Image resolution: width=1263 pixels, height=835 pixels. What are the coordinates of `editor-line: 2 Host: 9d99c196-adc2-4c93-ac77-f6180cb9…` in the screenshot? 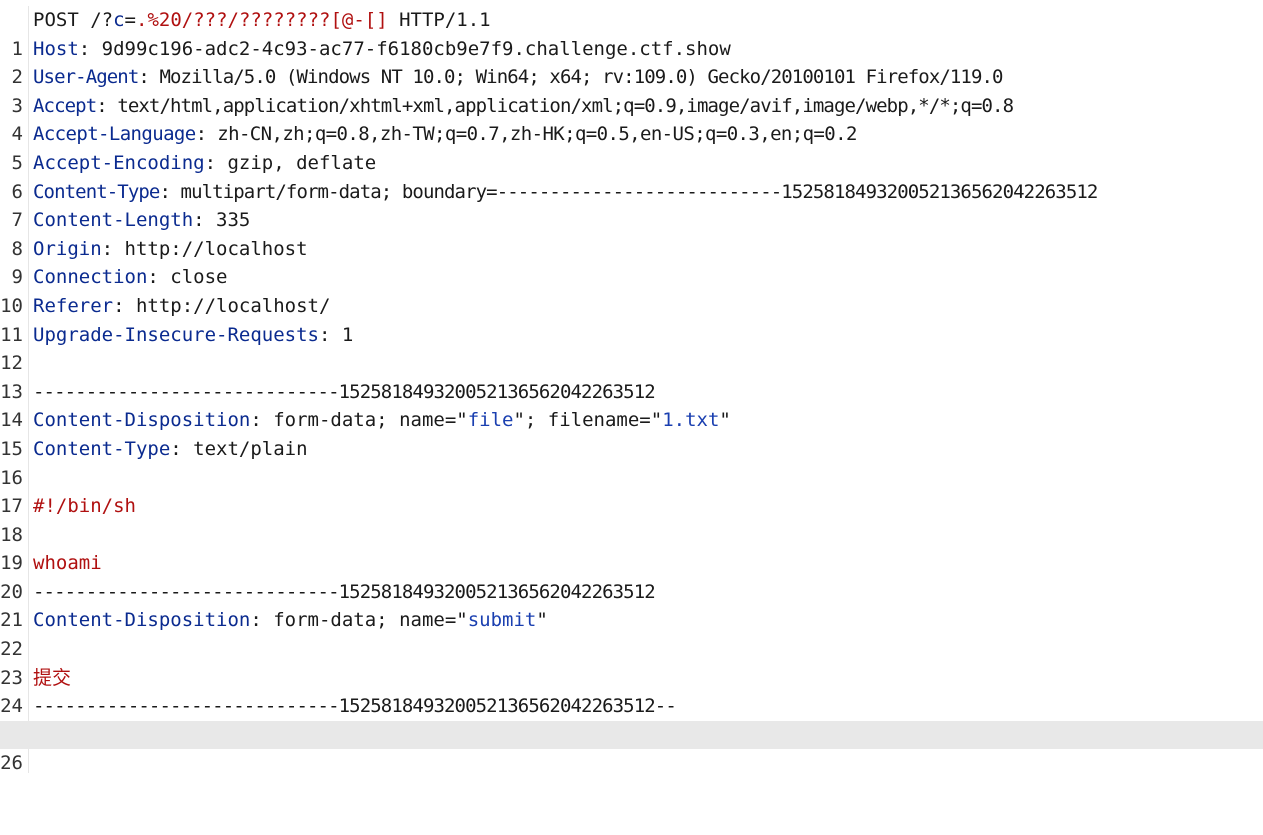 It's located at (631, 62).